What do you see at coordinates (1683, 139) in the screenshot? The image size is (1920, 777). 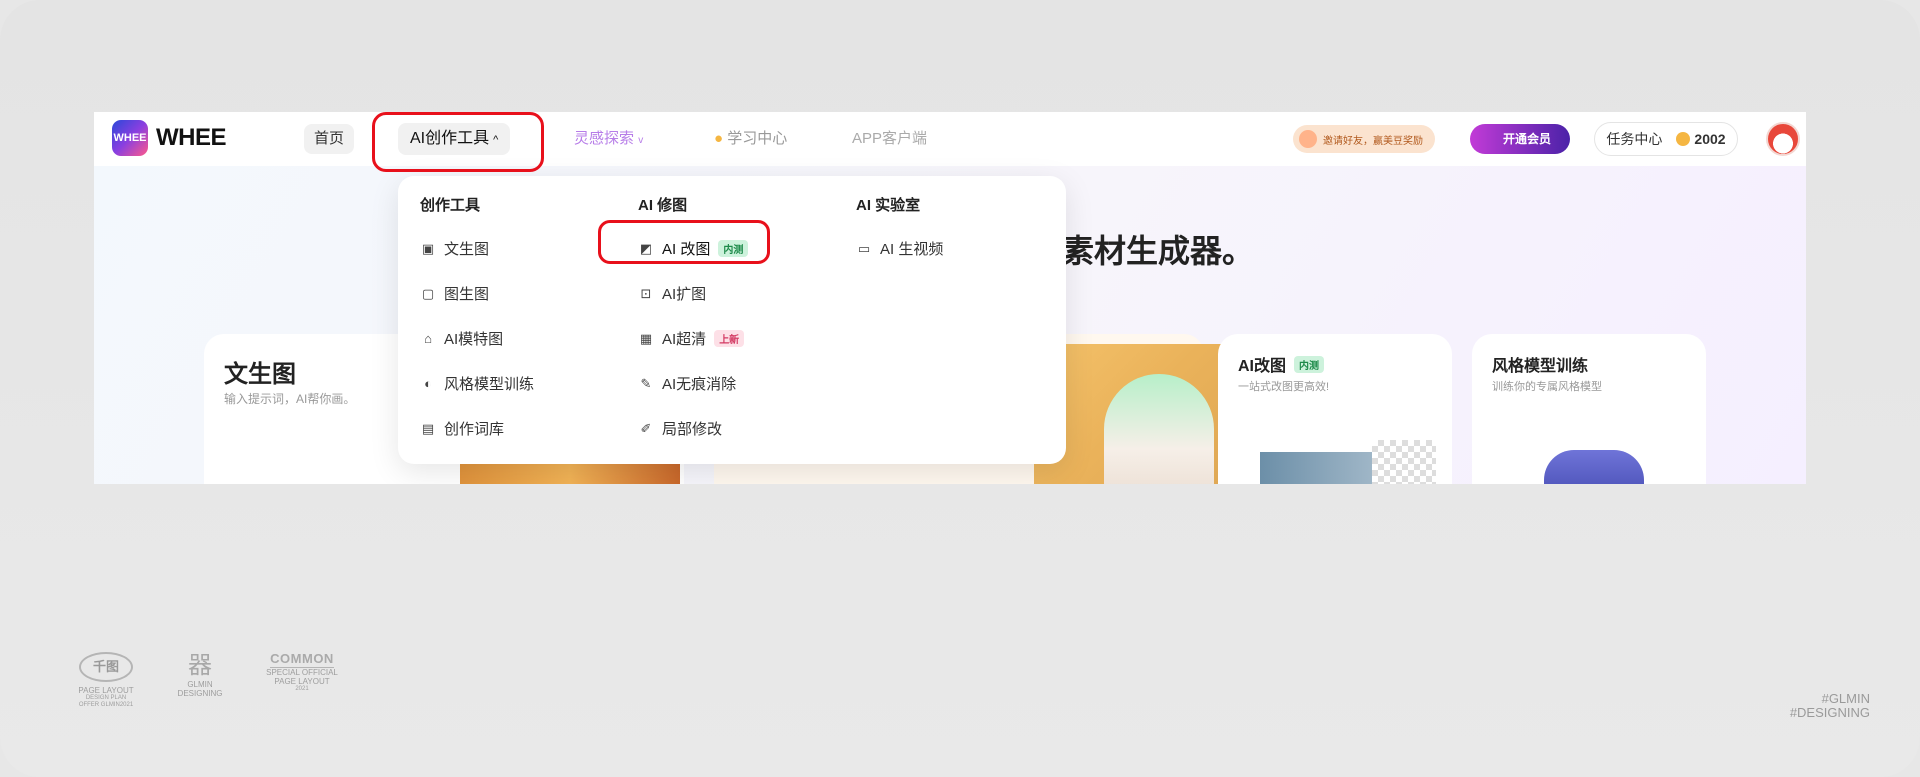 I see `coin-icon` at bounding box center [1683, 139].